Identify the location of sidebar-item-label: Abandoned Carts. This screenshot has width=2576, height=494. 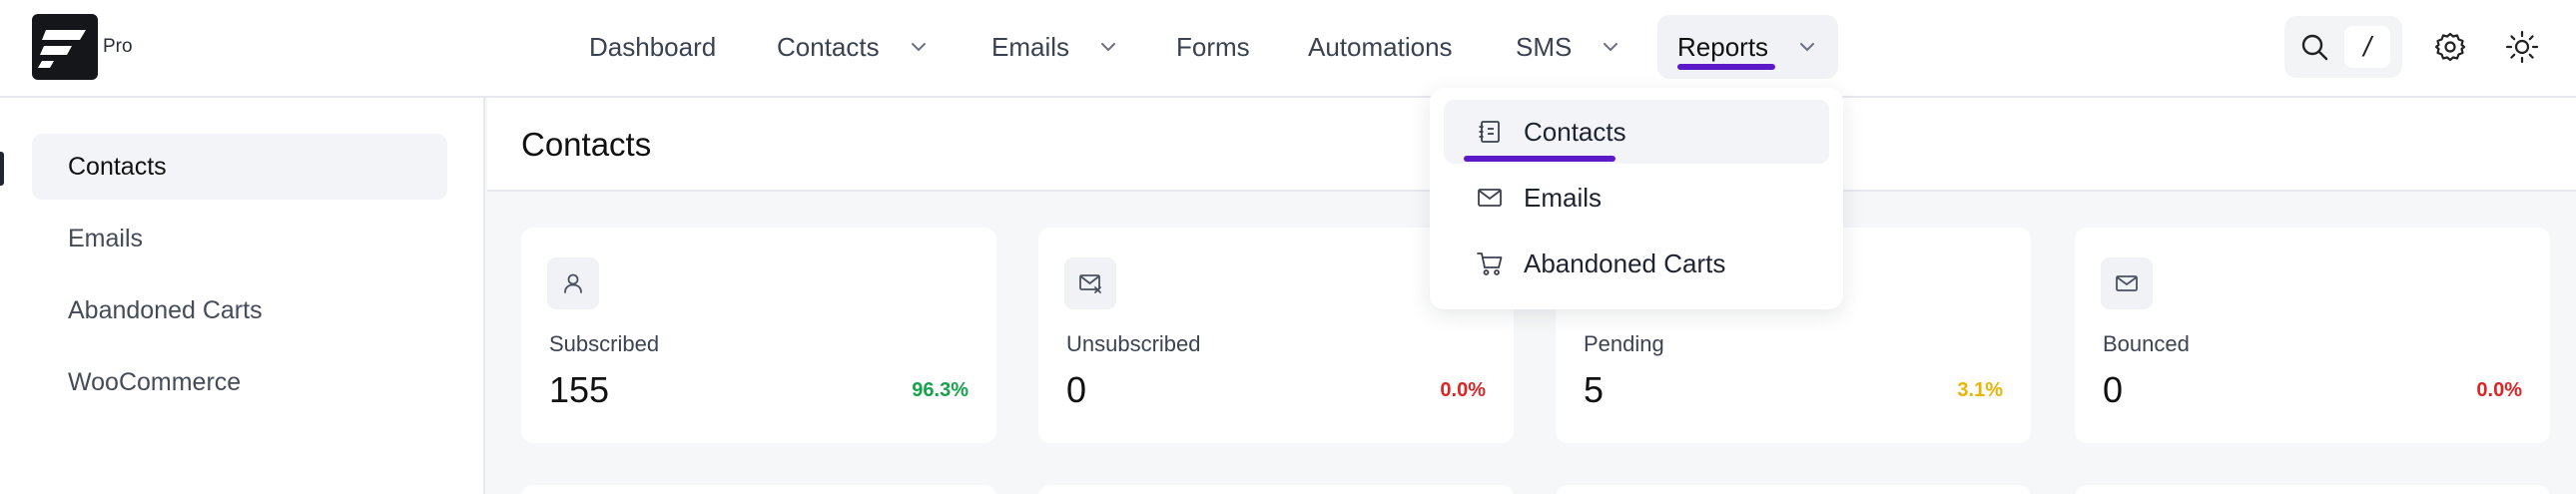
(165, 310).